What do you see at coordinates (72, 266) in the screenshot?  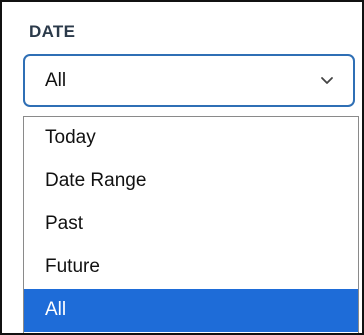 I see `option-label: Future` at bounding box center [72, 266].